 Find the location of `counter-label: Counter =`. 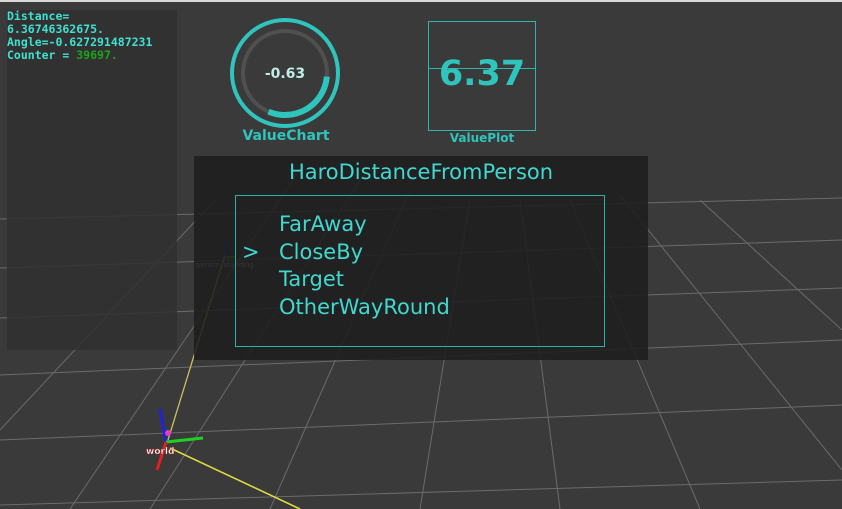

counter-label: Counter = is located at coordinates (42, 55).